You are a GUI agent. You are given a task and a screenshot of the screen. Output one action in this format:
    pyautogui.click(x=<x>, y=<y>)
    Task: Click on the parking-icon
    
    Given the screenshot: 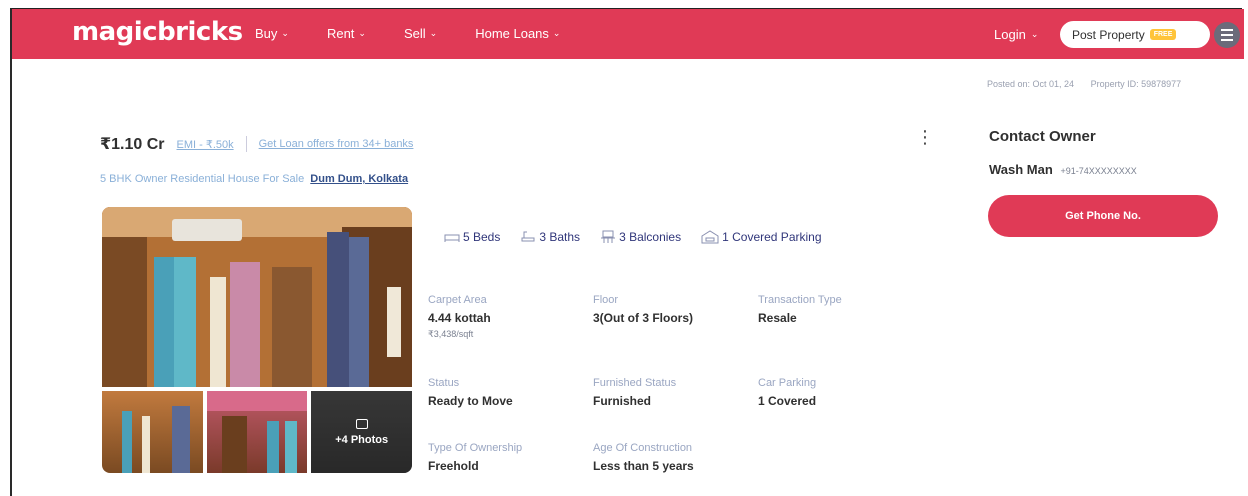 What is the action you would take?
    pyautogui.click(x=710, y=237)
    